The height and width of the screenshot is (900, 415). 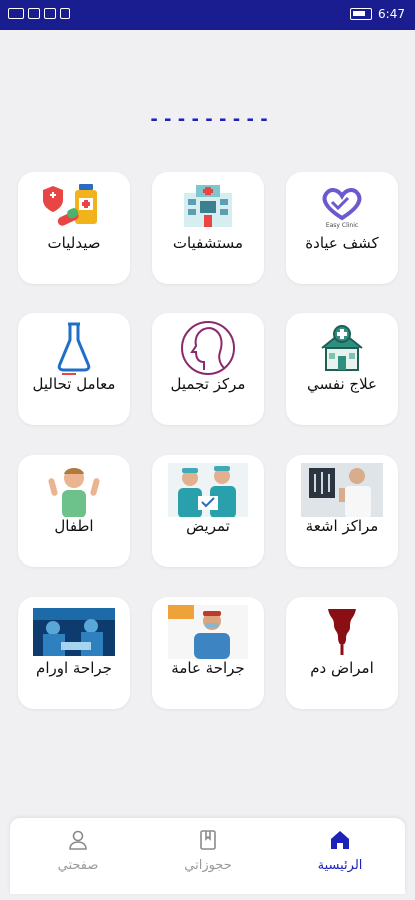 I want to click on category-label: مركز تجميل, so click(x=208, y=384).